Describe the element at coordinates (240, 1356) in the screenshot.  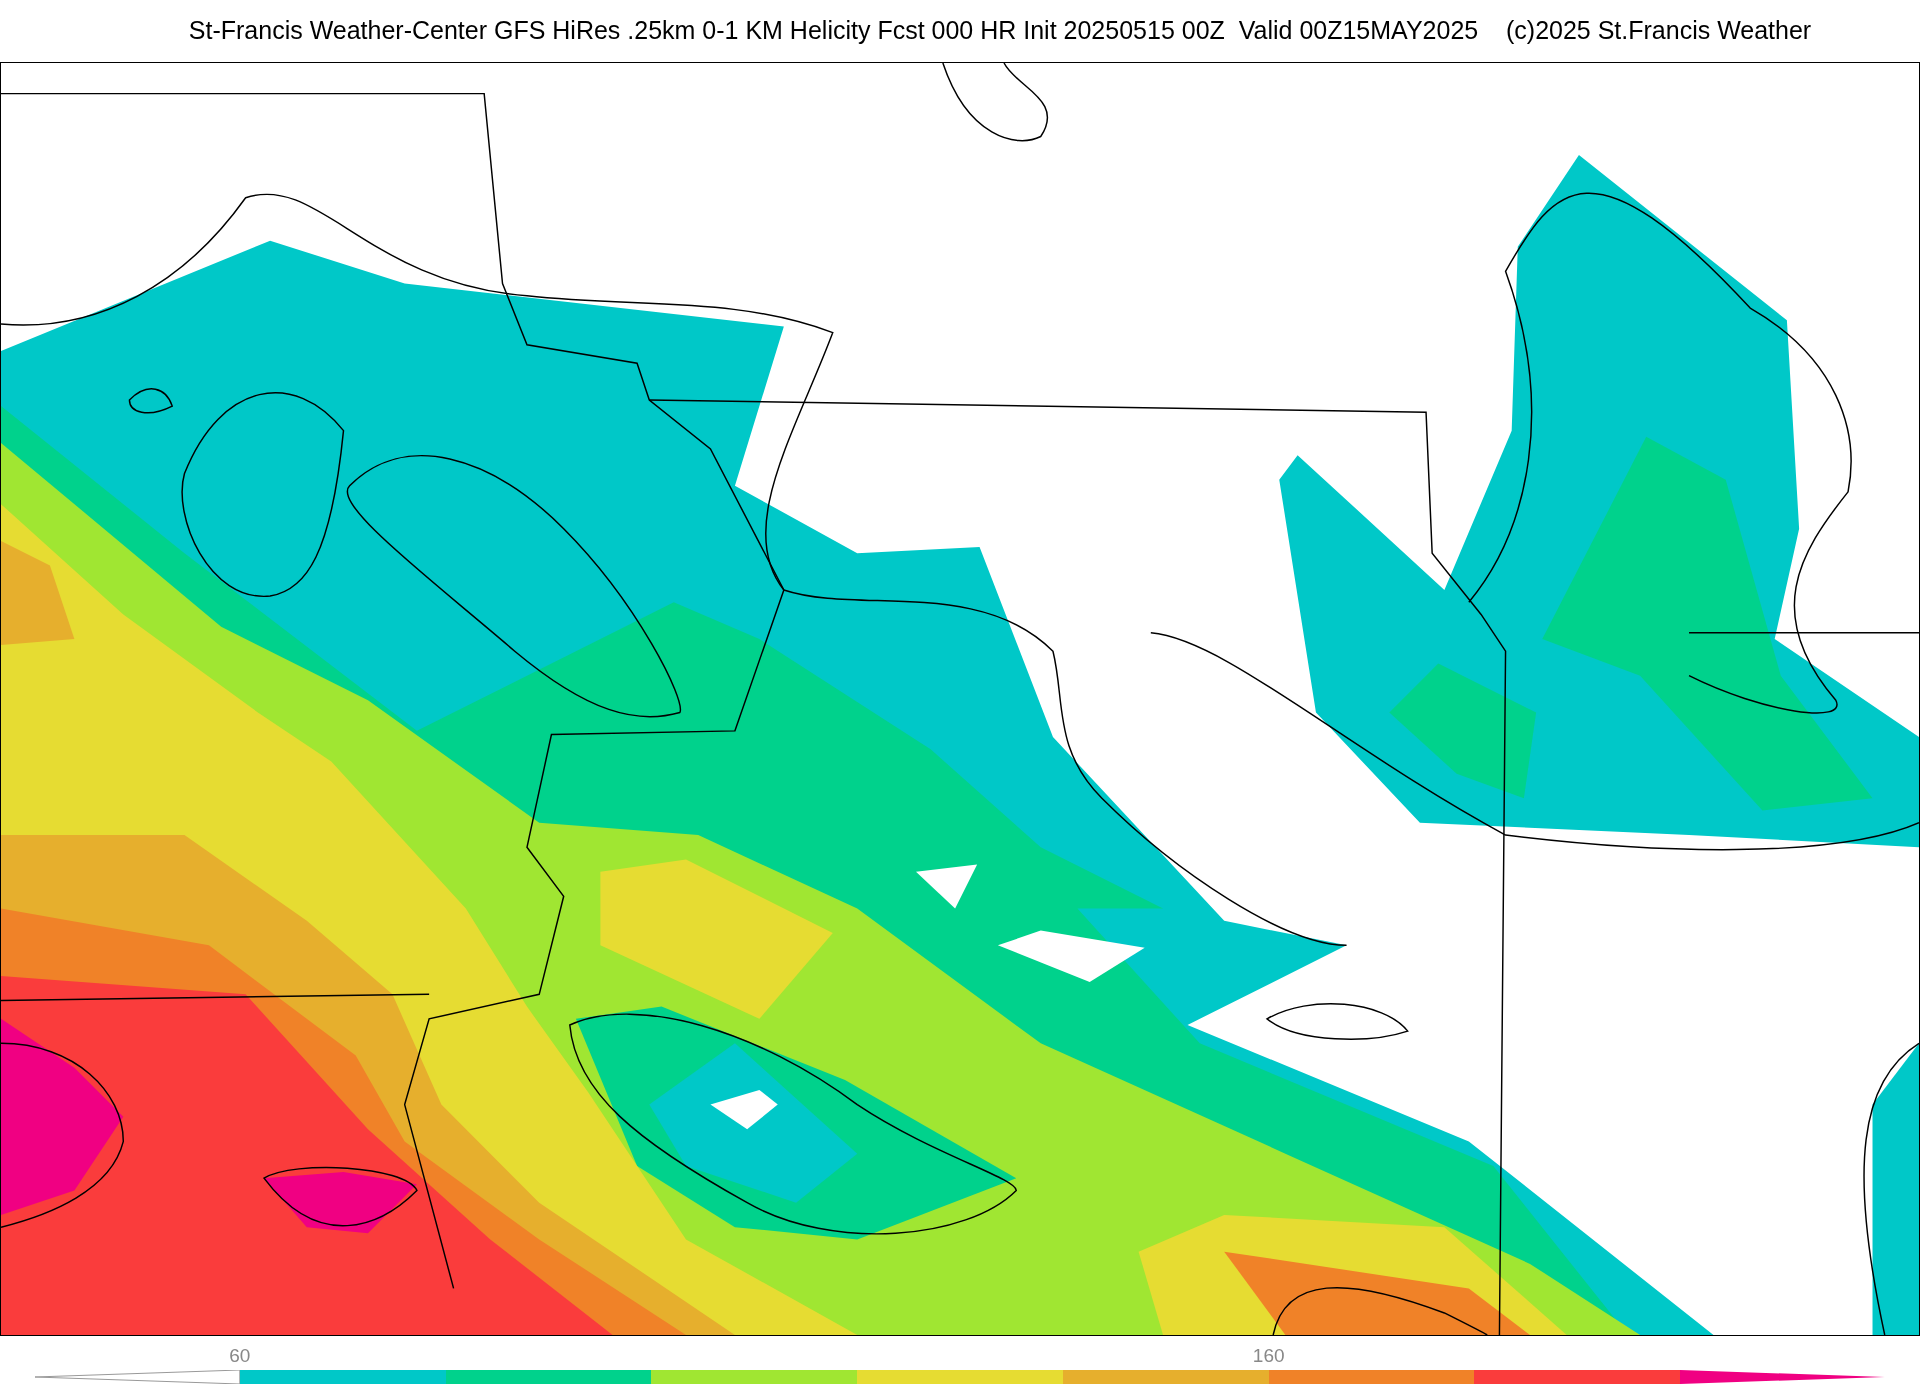
I see `colorbar-label: 60` at that location.